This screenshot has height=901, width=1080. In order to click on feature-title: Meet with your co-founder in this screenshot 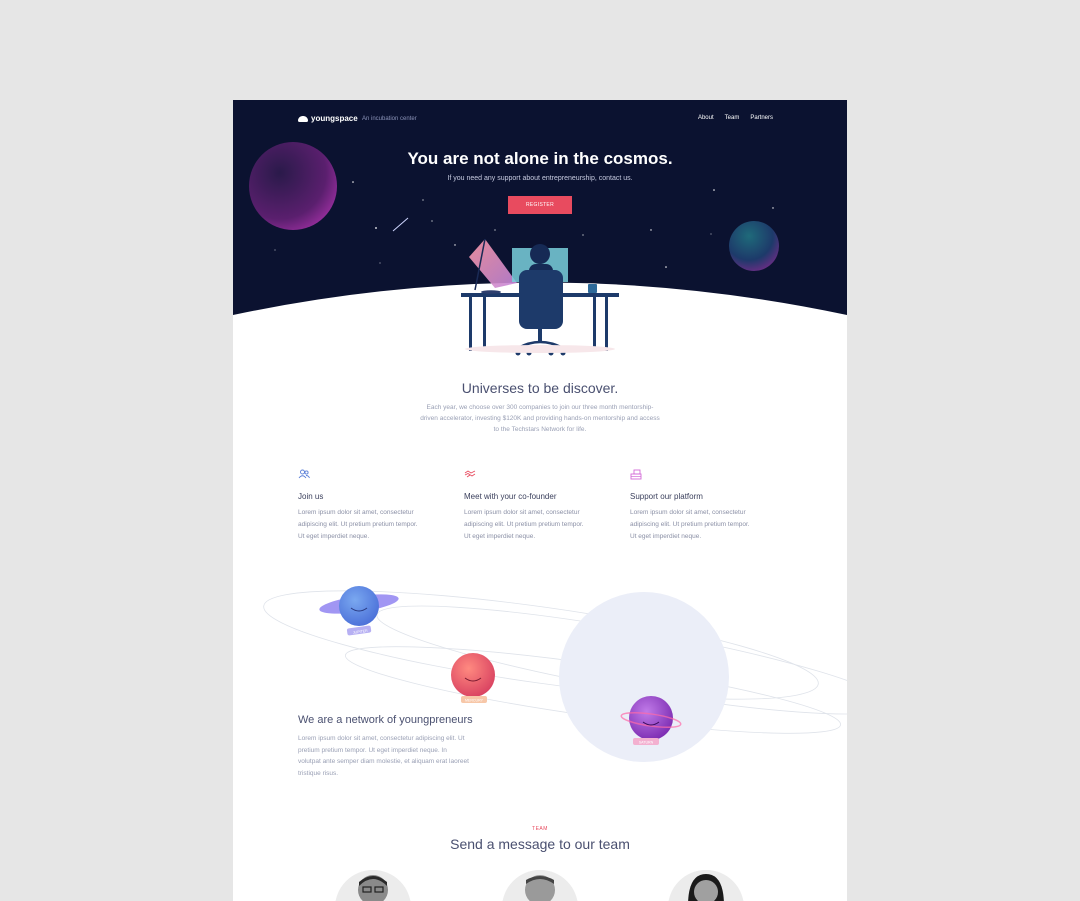, I will do `click(510, 496)`.